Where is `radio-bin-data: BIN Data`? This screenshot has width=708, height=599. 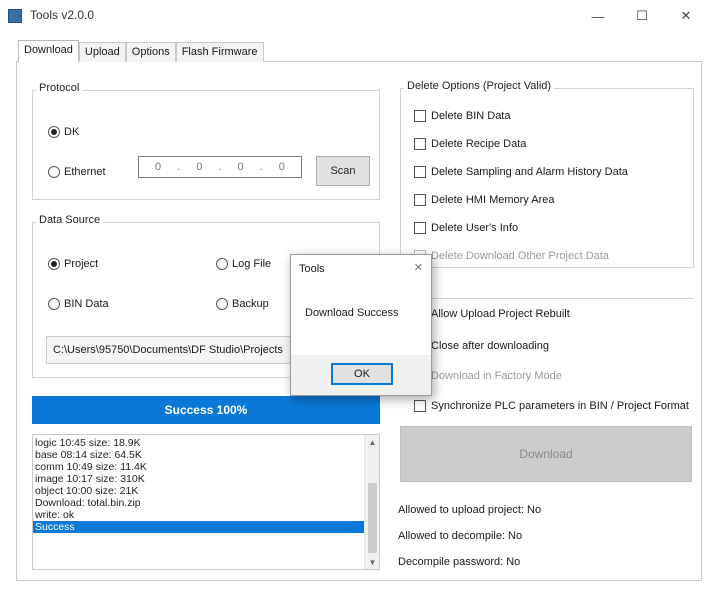
radio-bin-data: BIN Data is located at coordinates (78, 304).